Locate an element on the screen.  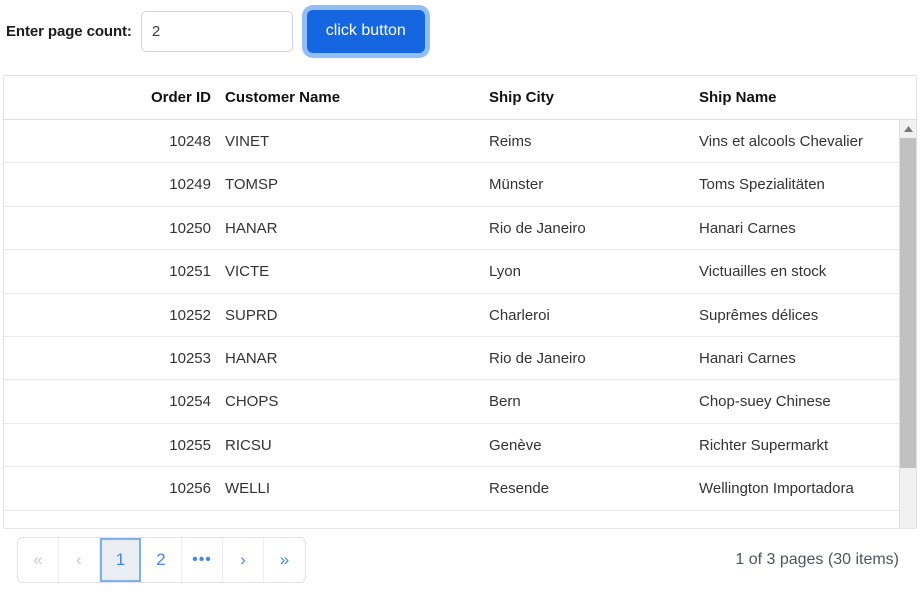
page-count-label: Enter page count: is located at coordinates (69, 31).